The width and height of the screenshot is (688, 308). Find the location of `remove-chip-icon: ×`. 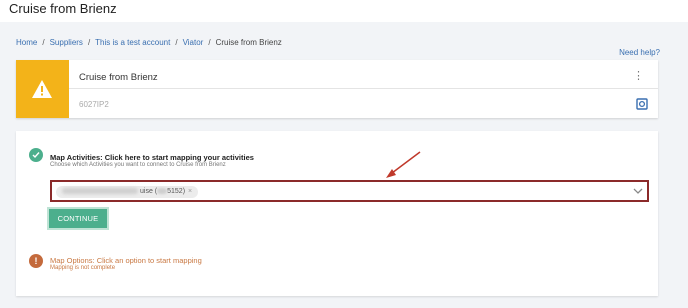

remove-chip-icon: × is located at coordinates (190, 191).